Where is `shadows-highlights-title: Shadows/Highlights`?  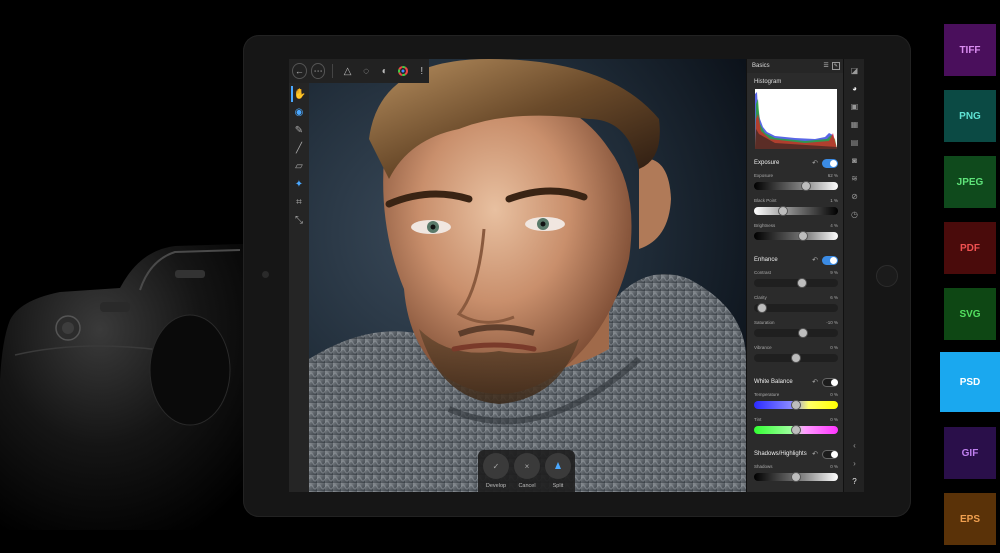
shadows-highlights-title: Shadows/Highlights is located at coordinates (780, 454).